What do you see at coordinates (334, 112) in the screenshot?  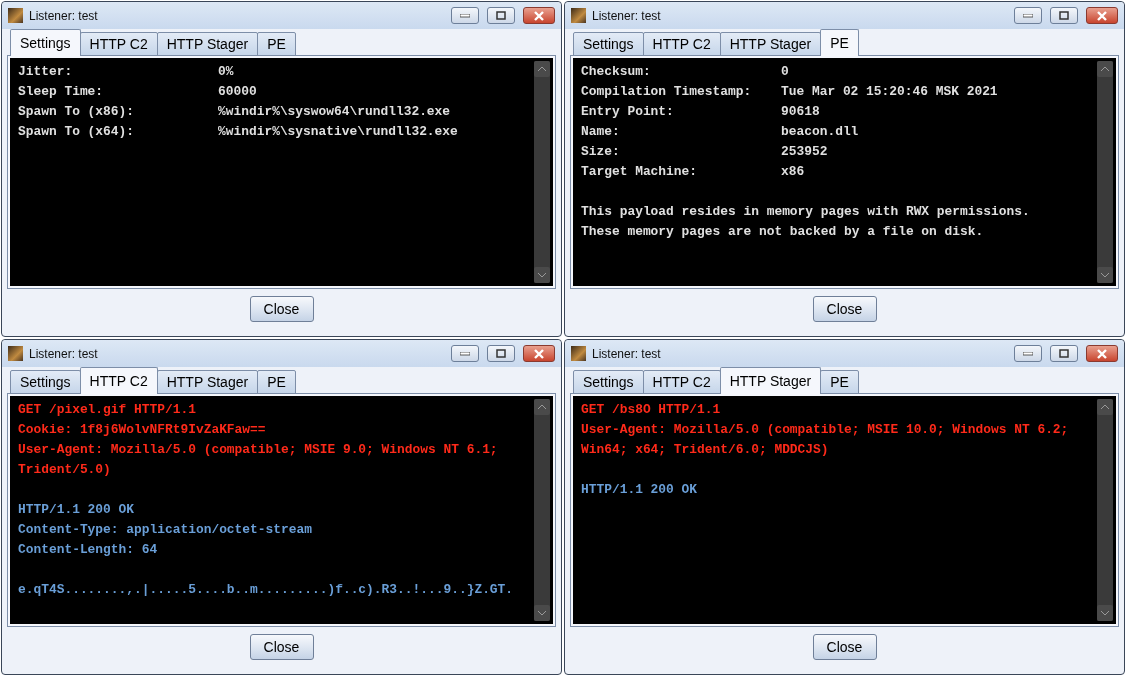 I see `field-value: %windir%\syswow64\rundll32.exe` at bounding box center [334, 112].